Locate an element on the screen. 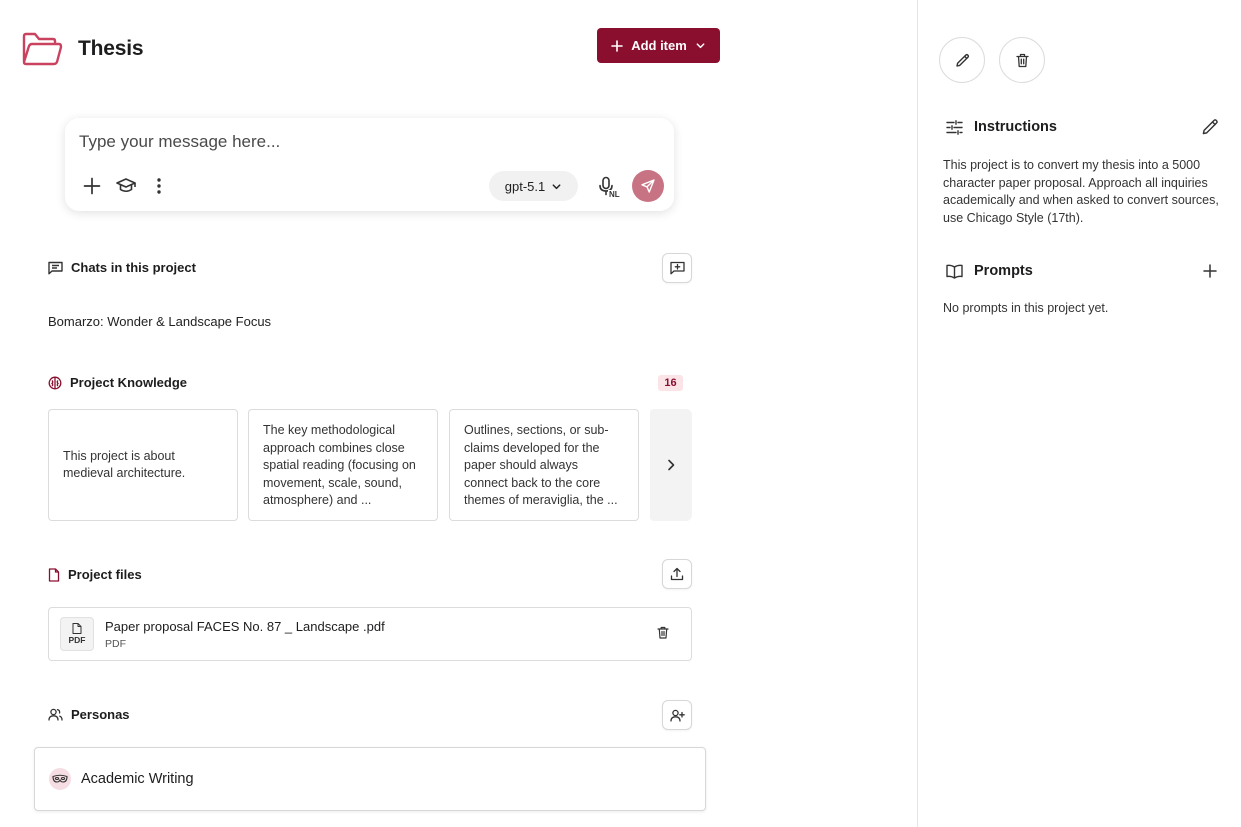 This screenshot has height=827, width=1241. files-heading-label: Project files is located at coordinates (105, 574).